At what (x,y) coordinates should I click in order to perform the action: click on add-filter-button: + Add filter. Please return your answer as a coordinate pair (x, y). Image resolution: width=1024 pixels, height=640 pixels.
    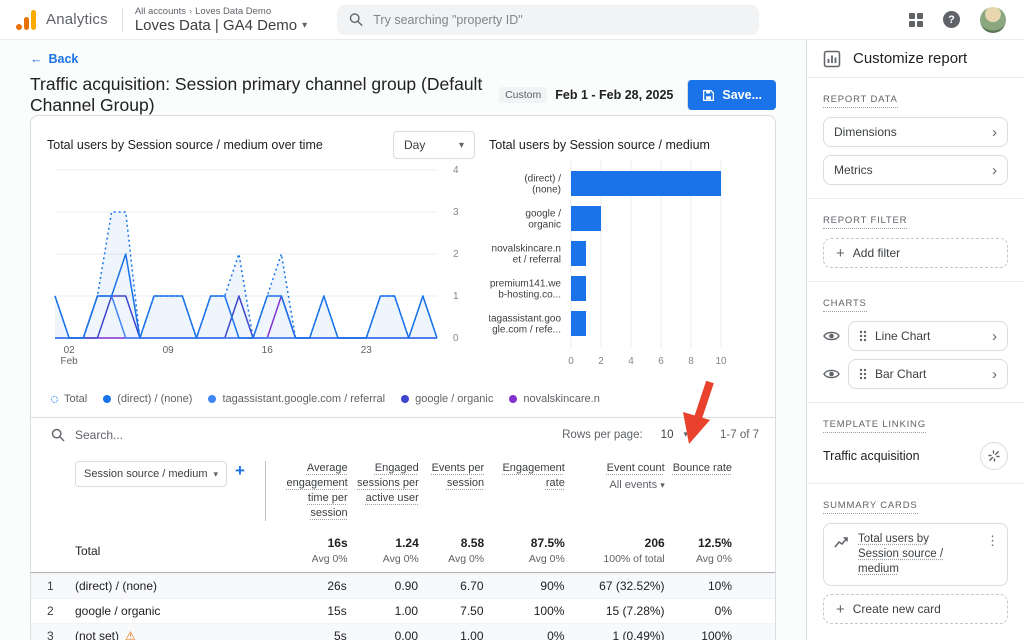
    Looking at the image, I should click on (915, 253).